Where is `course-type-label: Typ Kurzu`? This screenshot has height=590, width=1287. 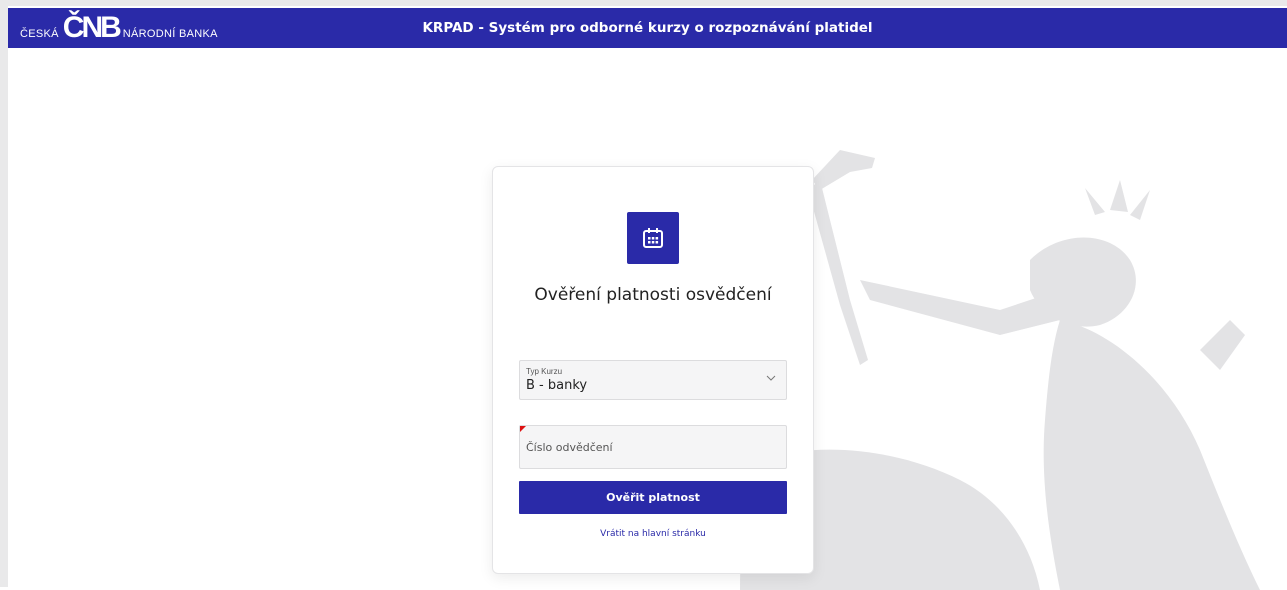
course-type-label: Typ Kurzu is located at coordinates (544, 371).